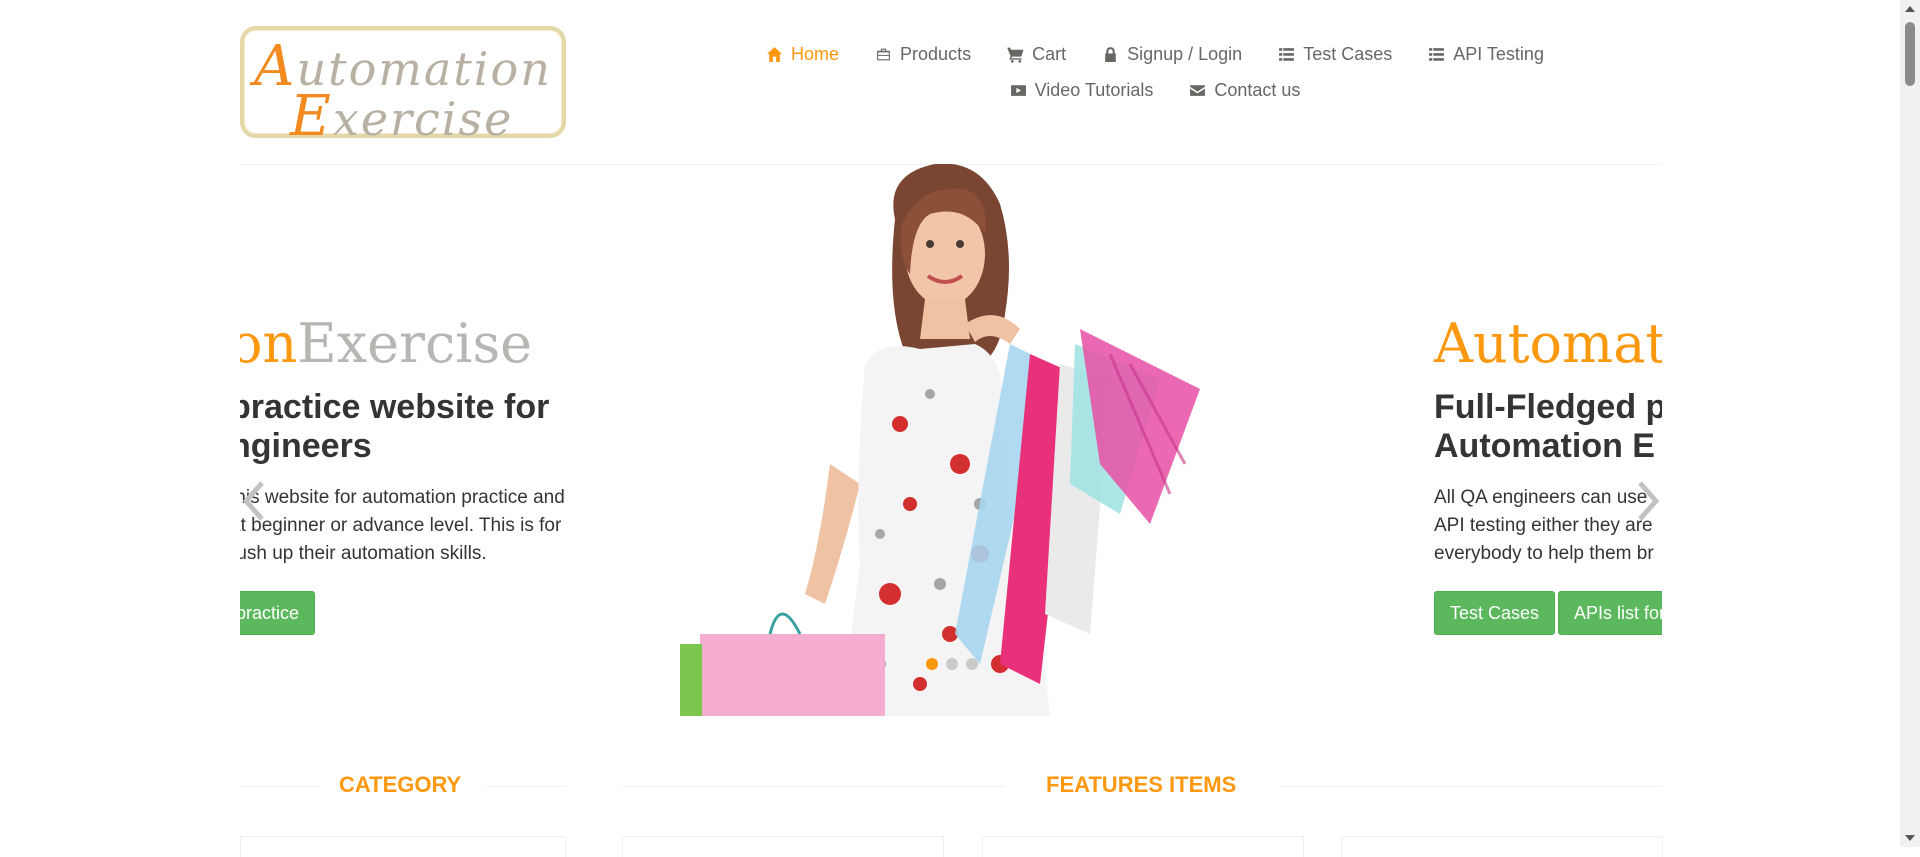 The width and height of the screenshot is (1920, 857). Describe the element at coordinates (1548, 343) in the screenshot. I see `slide-brand-right: Automati` at that location.